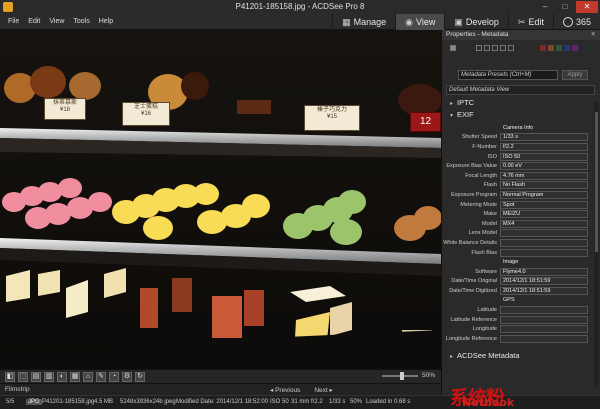 The image size is (600, 409). I want to click on metadata-value-field: 1/33 s, so click(544, 137).